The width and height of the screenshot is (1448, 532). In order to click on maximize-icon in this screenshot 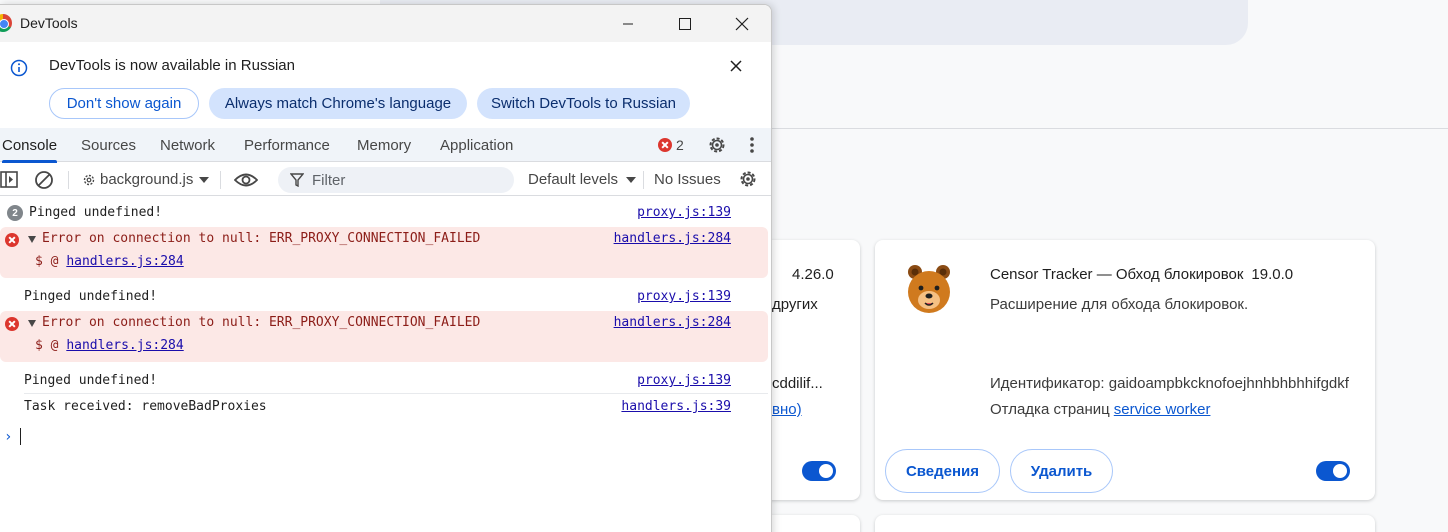, I will do `click(685, 23)`.